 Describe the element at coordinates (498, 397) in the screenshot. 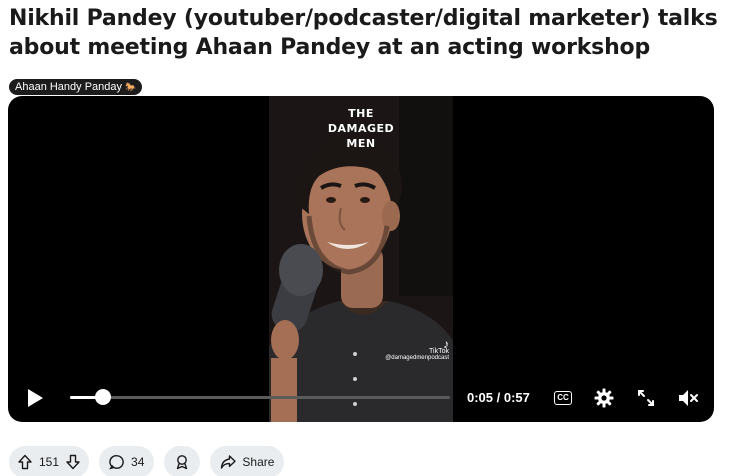

I see `time-display: 0:05 / 0:57` at that location.